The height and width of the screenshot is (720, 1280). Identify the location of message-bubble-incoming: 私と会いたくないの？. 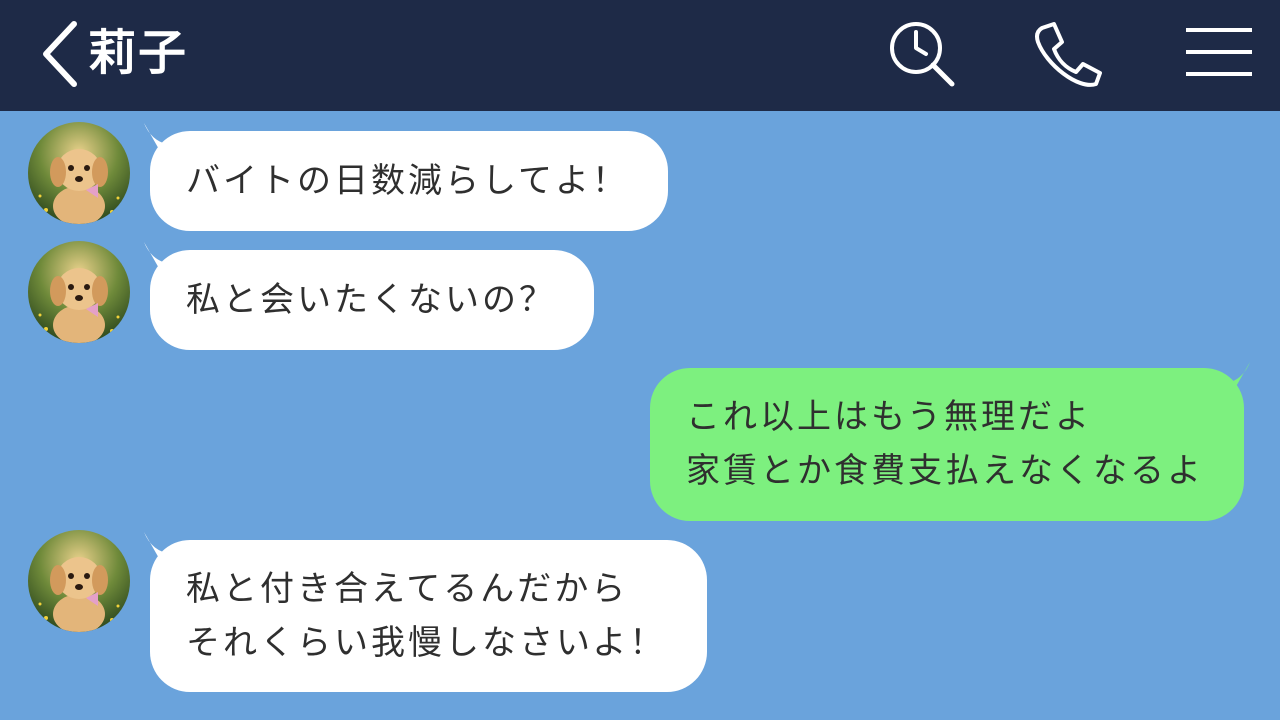
(372, 300).